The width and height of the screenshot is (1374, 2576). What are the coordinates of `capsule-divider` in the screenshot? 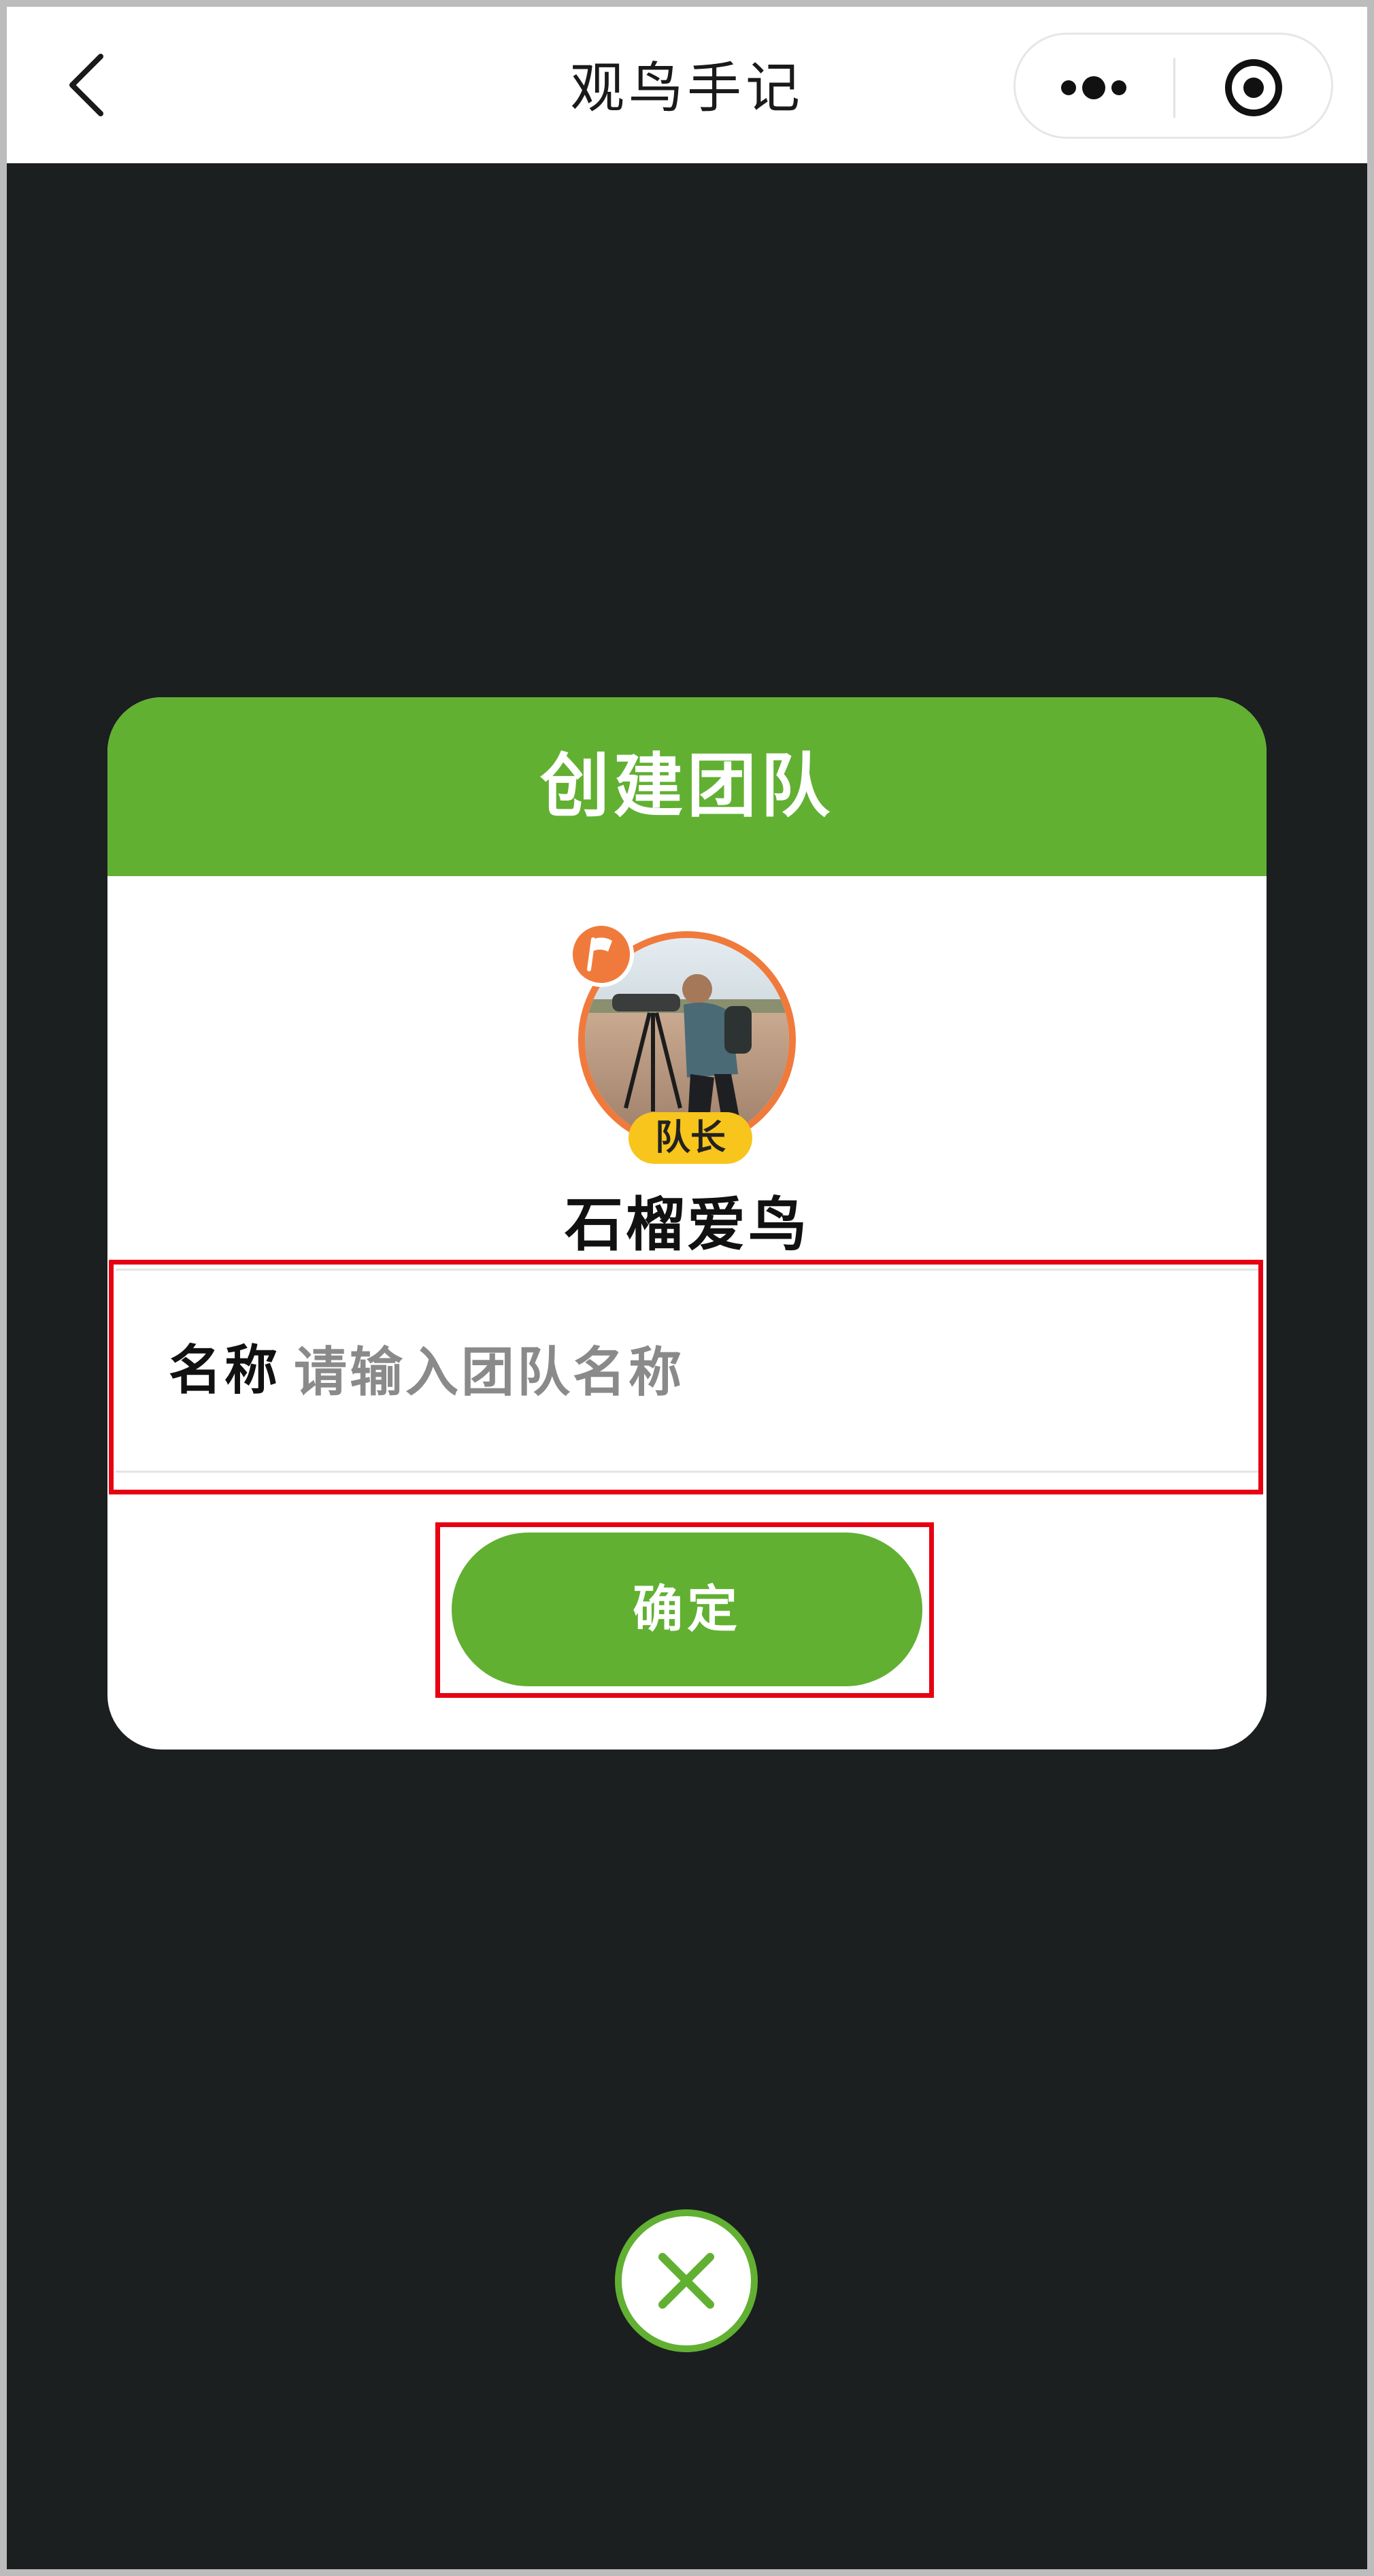 It's located at (1174, 88).